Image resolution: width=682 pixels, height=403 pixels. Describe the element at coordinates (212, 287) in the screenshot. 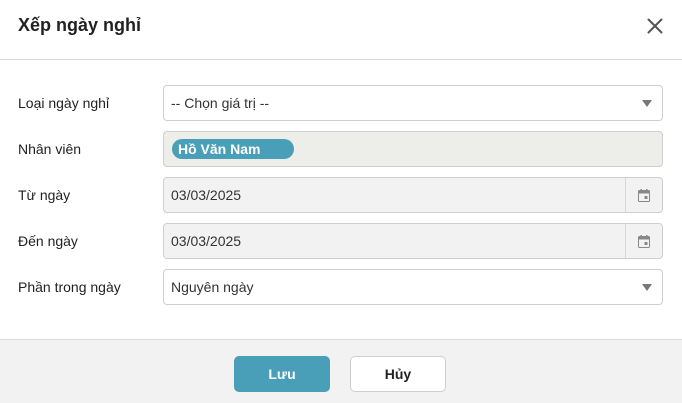

I see `day-part-value: Nguyên ngày` at that location.